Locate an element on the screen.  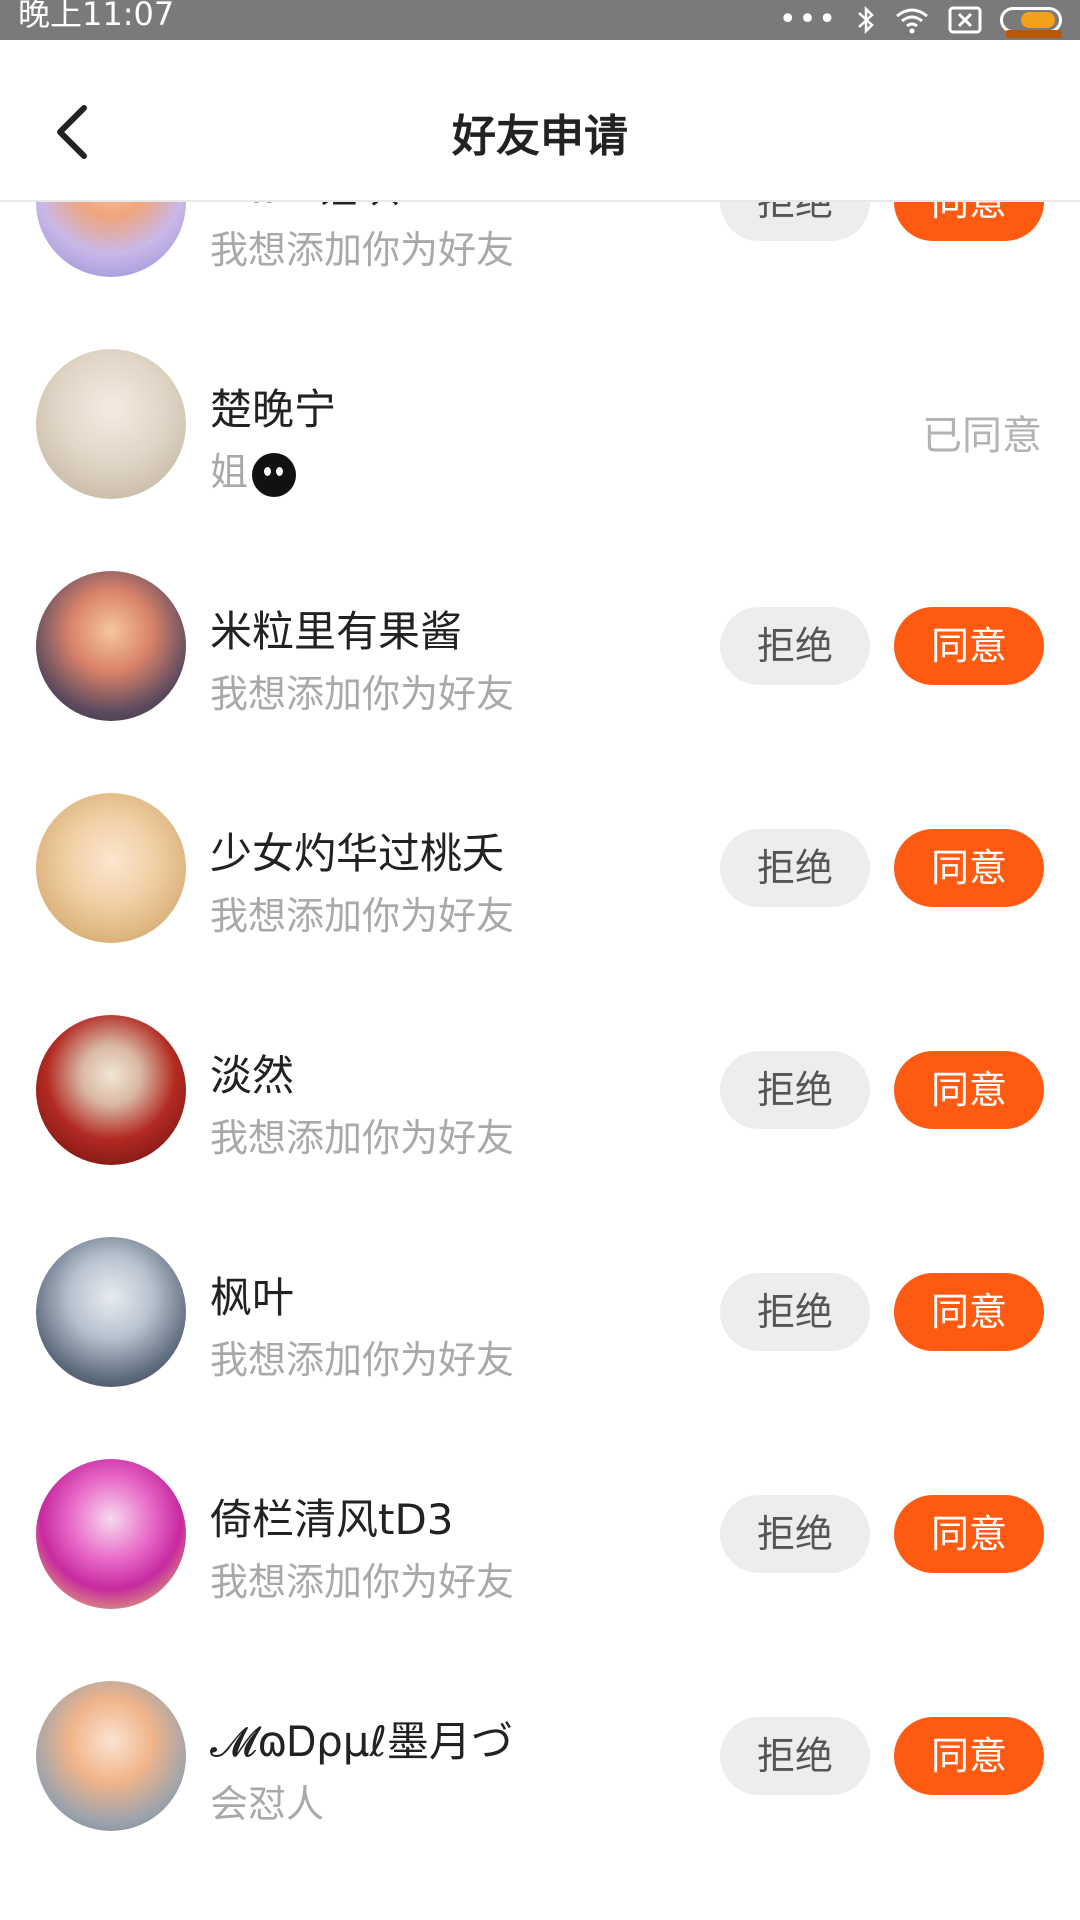
request-message: 姐 is located at coordinates (253, 469).